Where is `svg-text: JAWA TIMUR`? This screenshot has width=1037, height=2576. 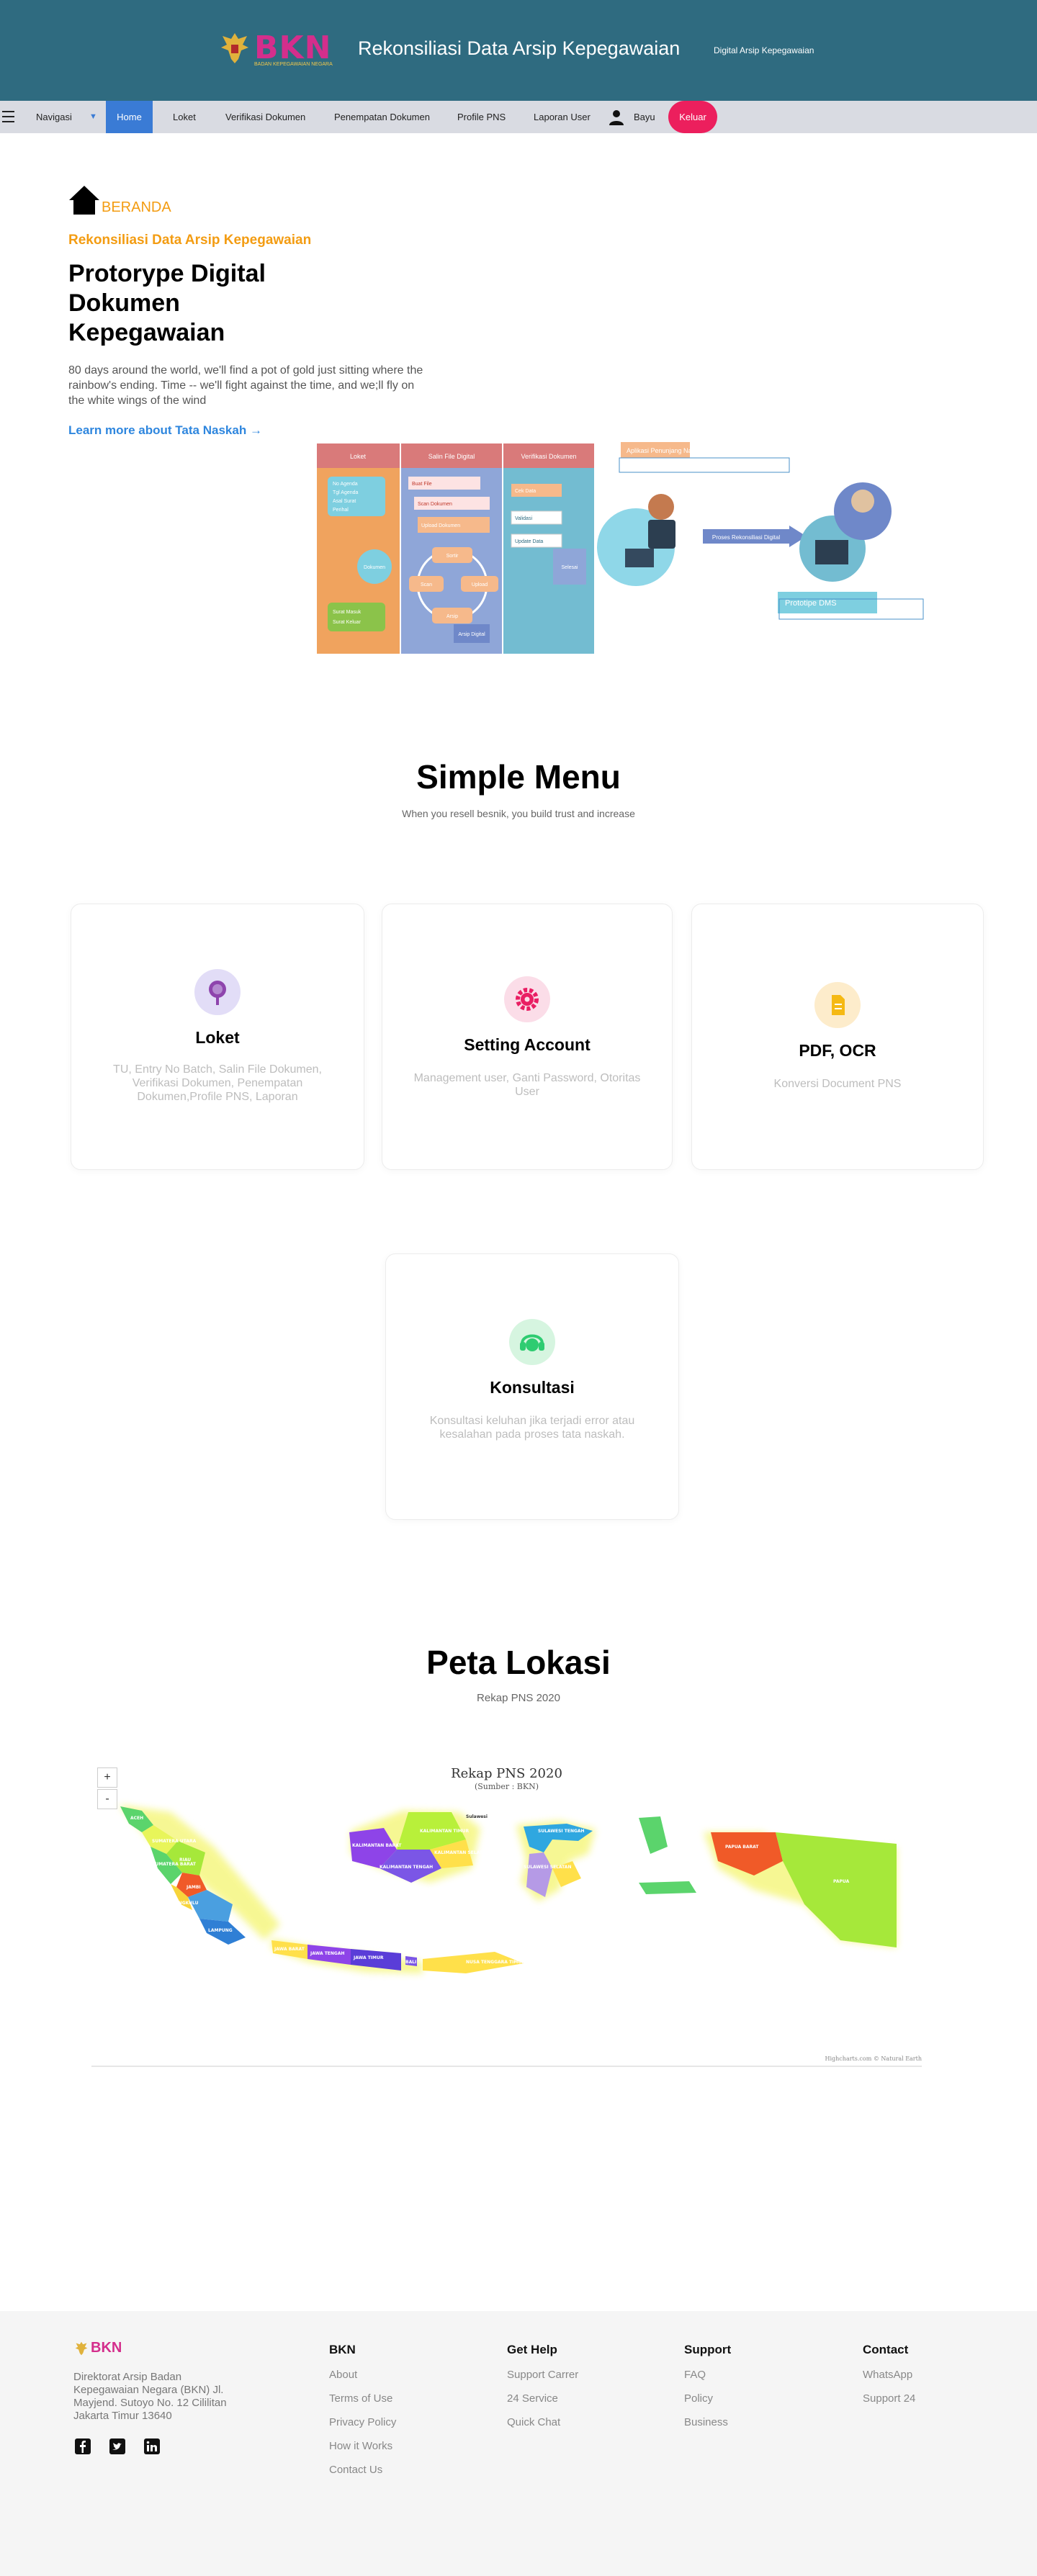 svg-text: JAWA TIMUR is located at coordinates (368, 1957).